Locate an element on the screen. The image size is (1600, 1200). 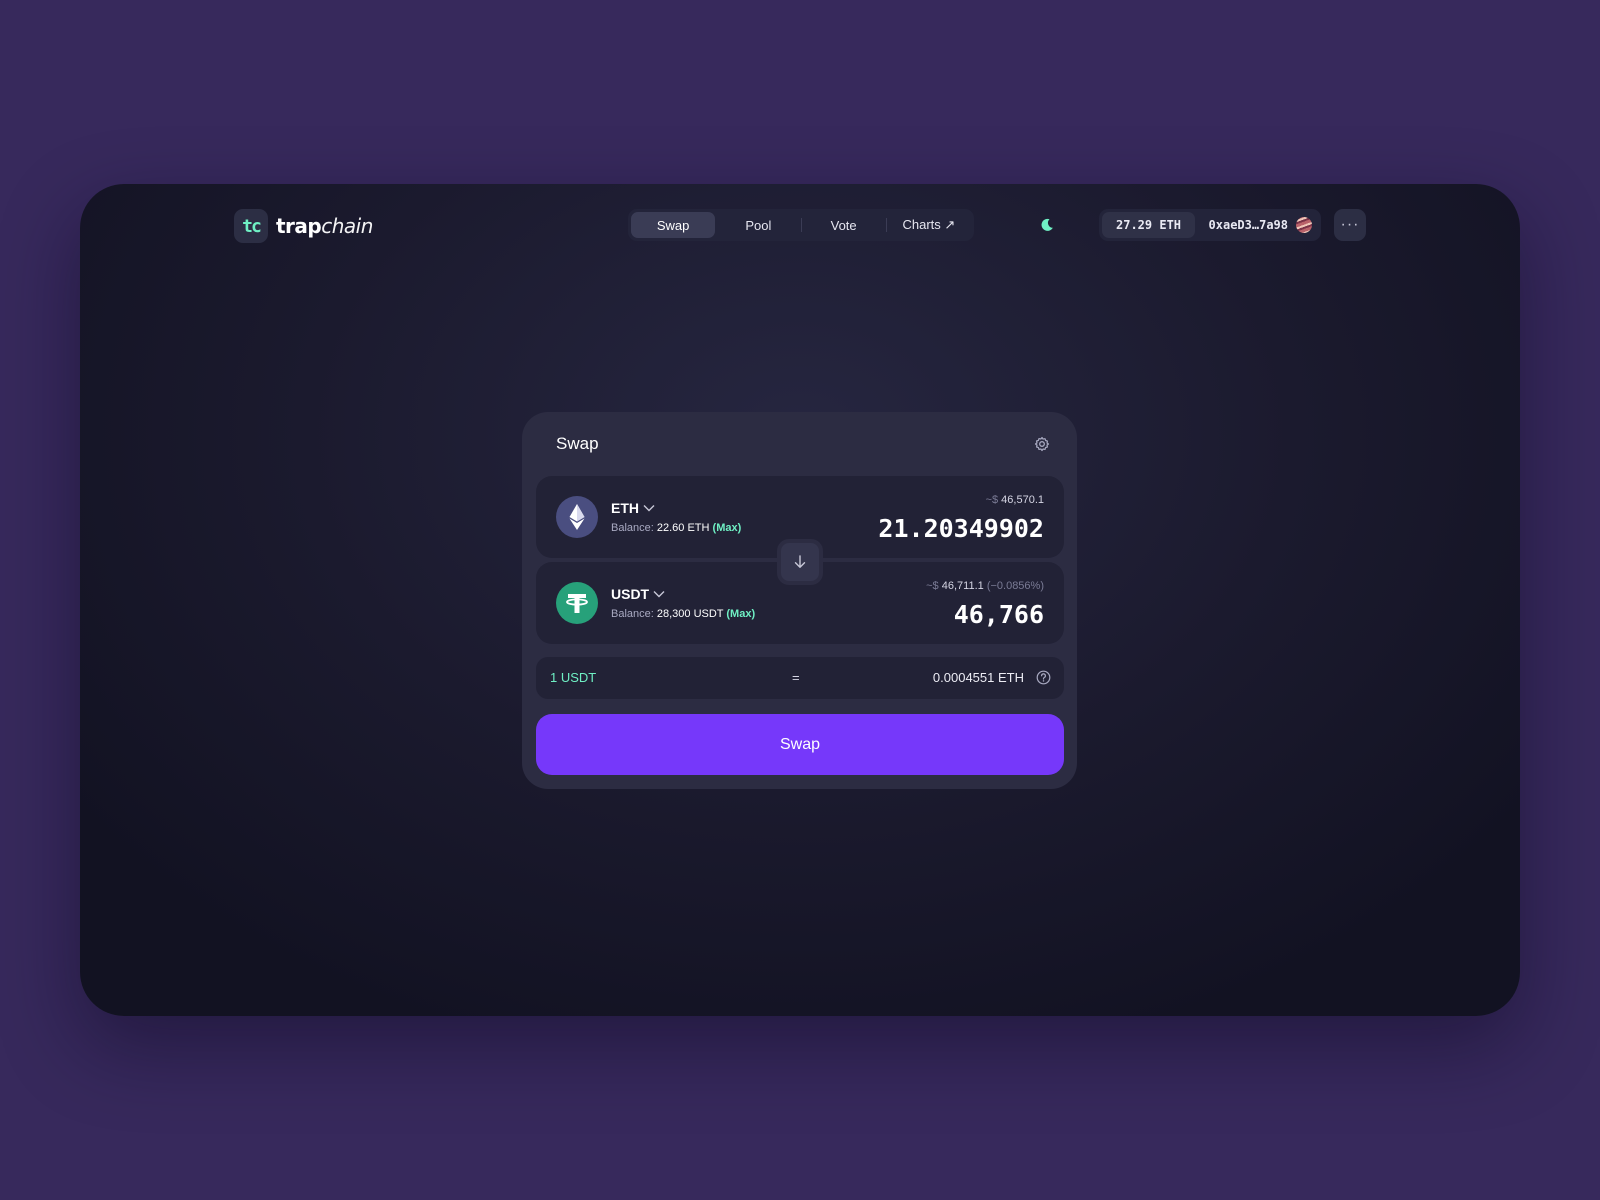
to-token-selector: USDT is located at coordinates (638, 594).